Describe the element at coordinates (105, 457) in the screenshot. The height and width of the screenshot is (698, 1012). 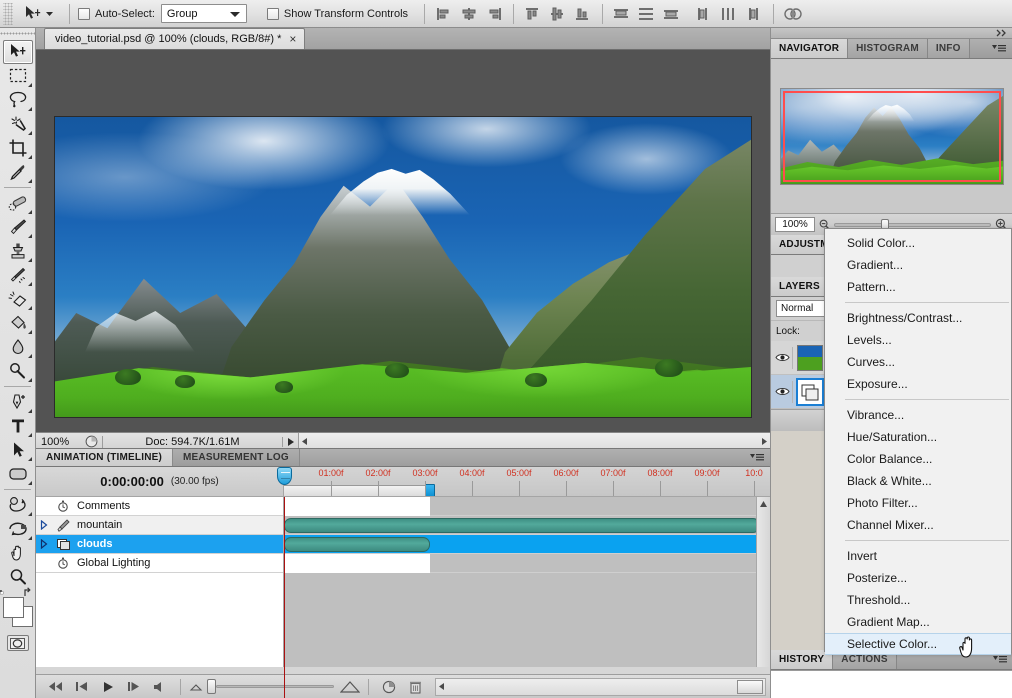
I see `tab-animation-timeline: ANIMATION (TIMELINE)` at that location.